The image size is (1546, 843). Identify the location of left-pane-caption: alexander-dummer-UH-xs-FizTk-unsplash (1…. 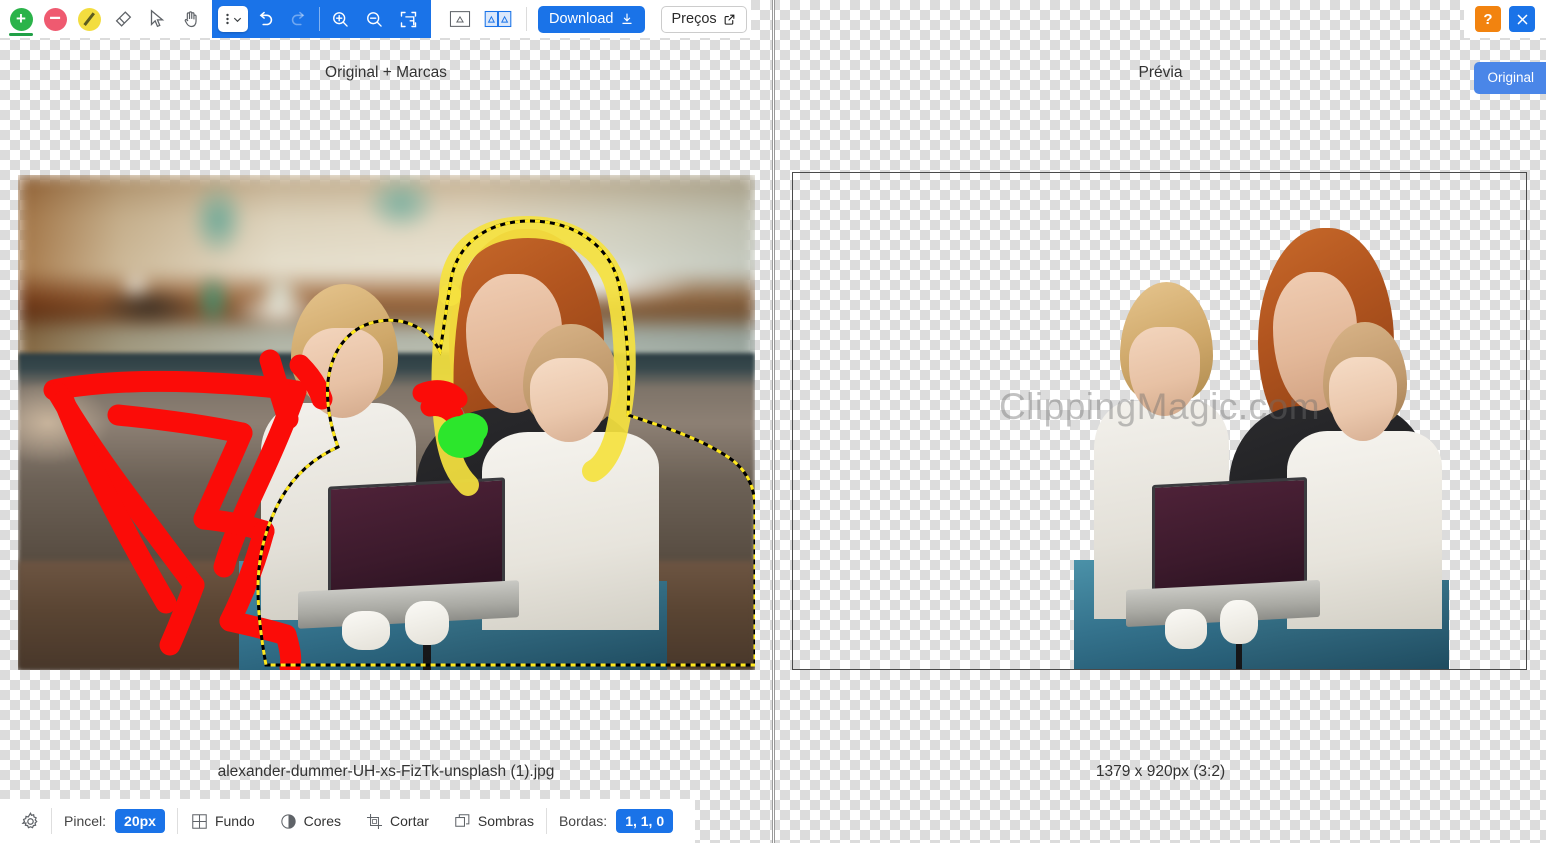
(386, 771).